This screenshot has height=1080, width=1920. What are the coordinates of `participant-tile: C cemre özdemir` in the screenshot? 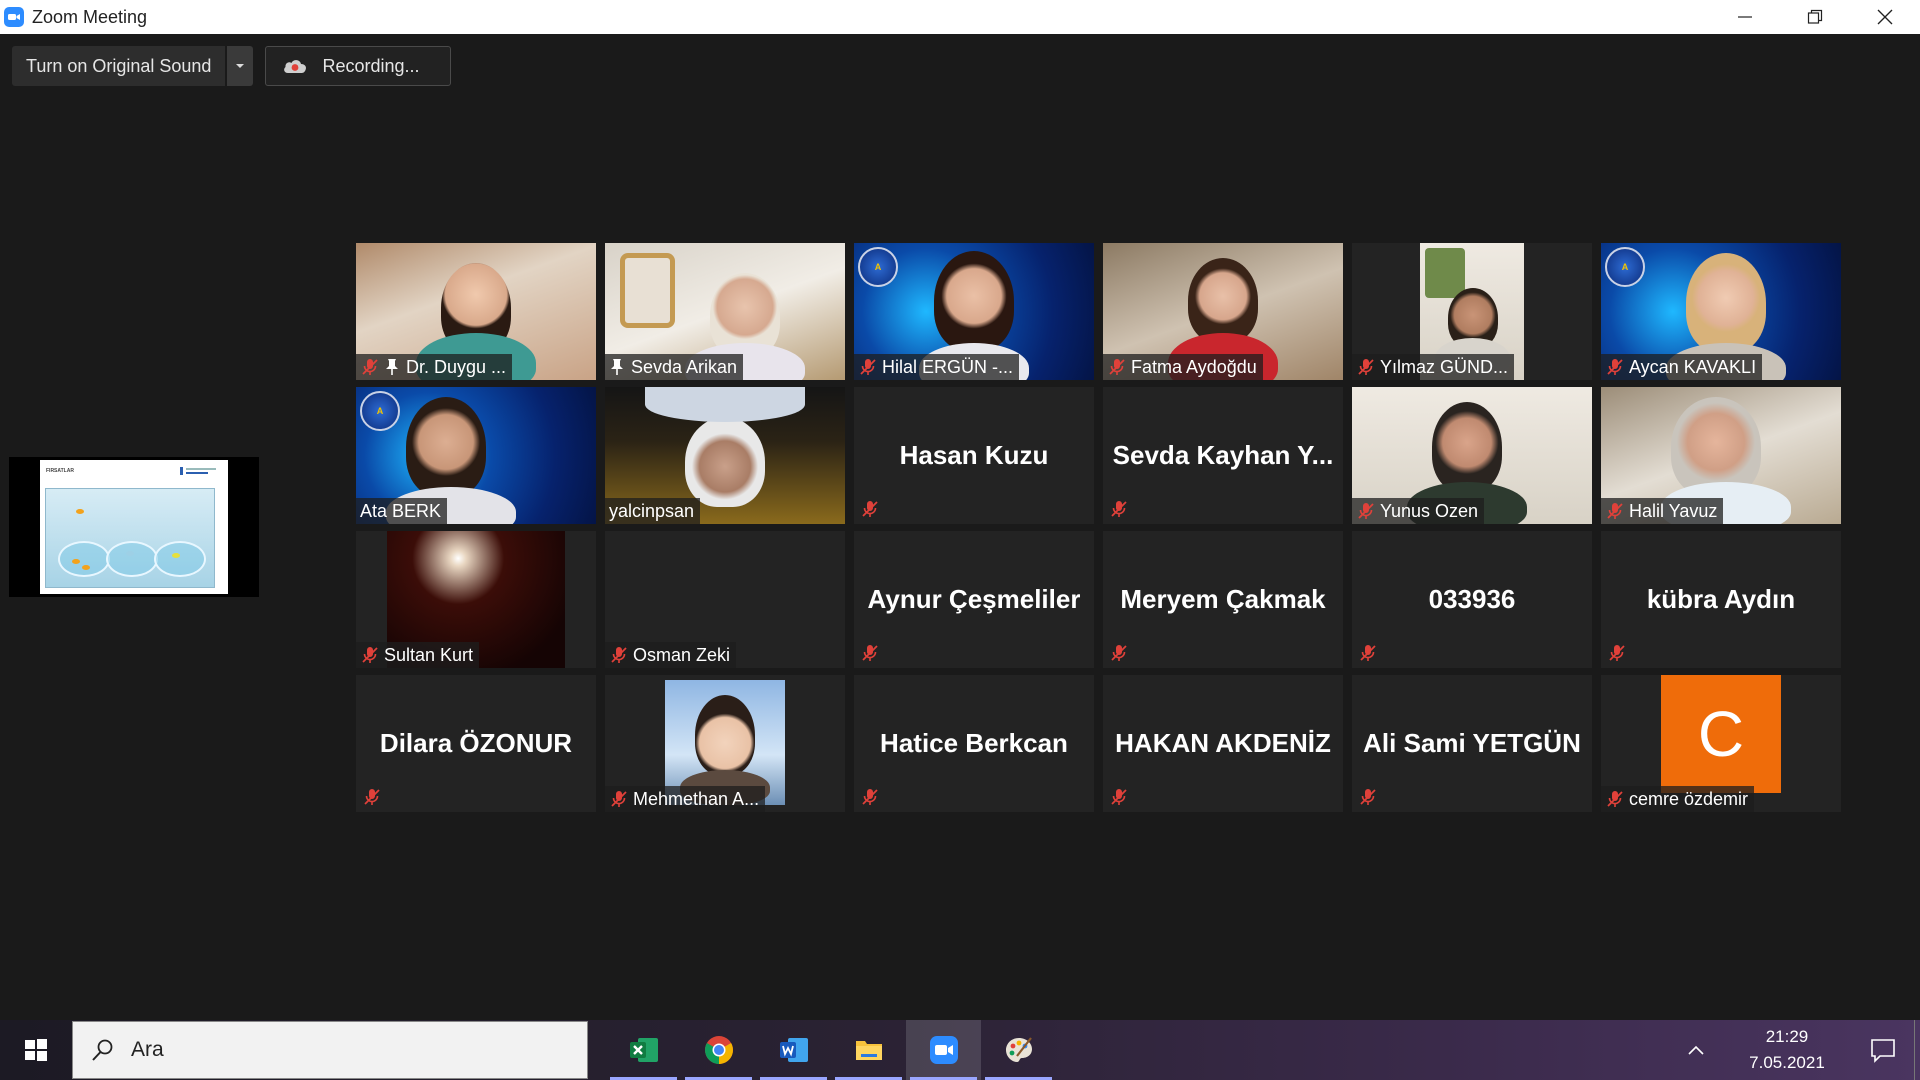 It's located at (1721, 743).